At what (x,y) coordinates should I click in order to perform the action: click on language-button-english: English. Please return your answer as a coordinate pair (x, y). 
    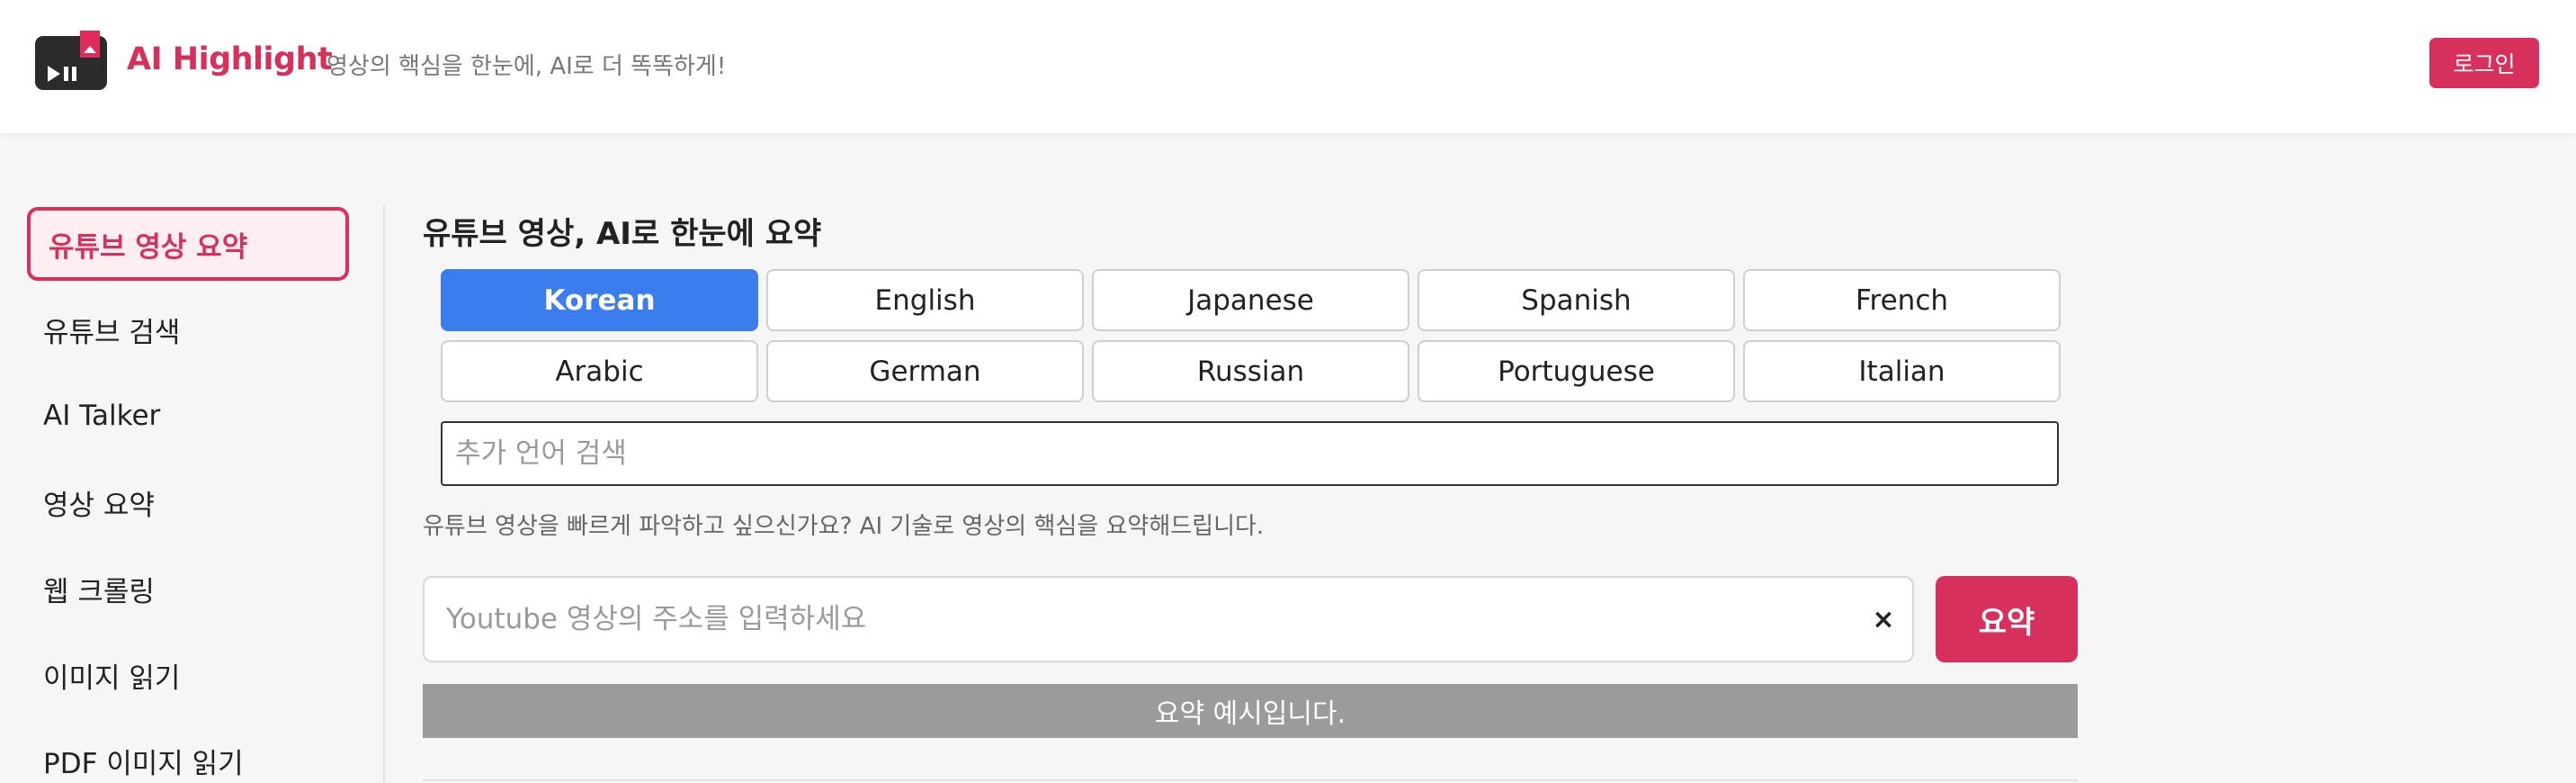
    Looking at the image, I should click on (925, 300).